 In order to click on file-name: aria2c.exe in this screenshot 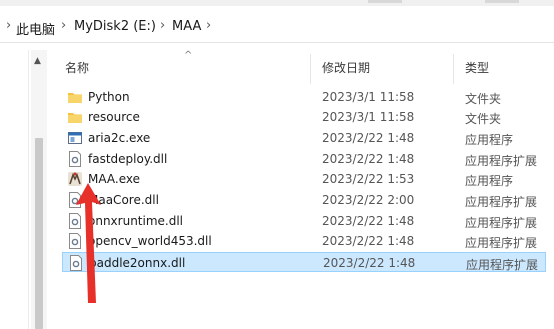, I will do `click(119, 138)`.